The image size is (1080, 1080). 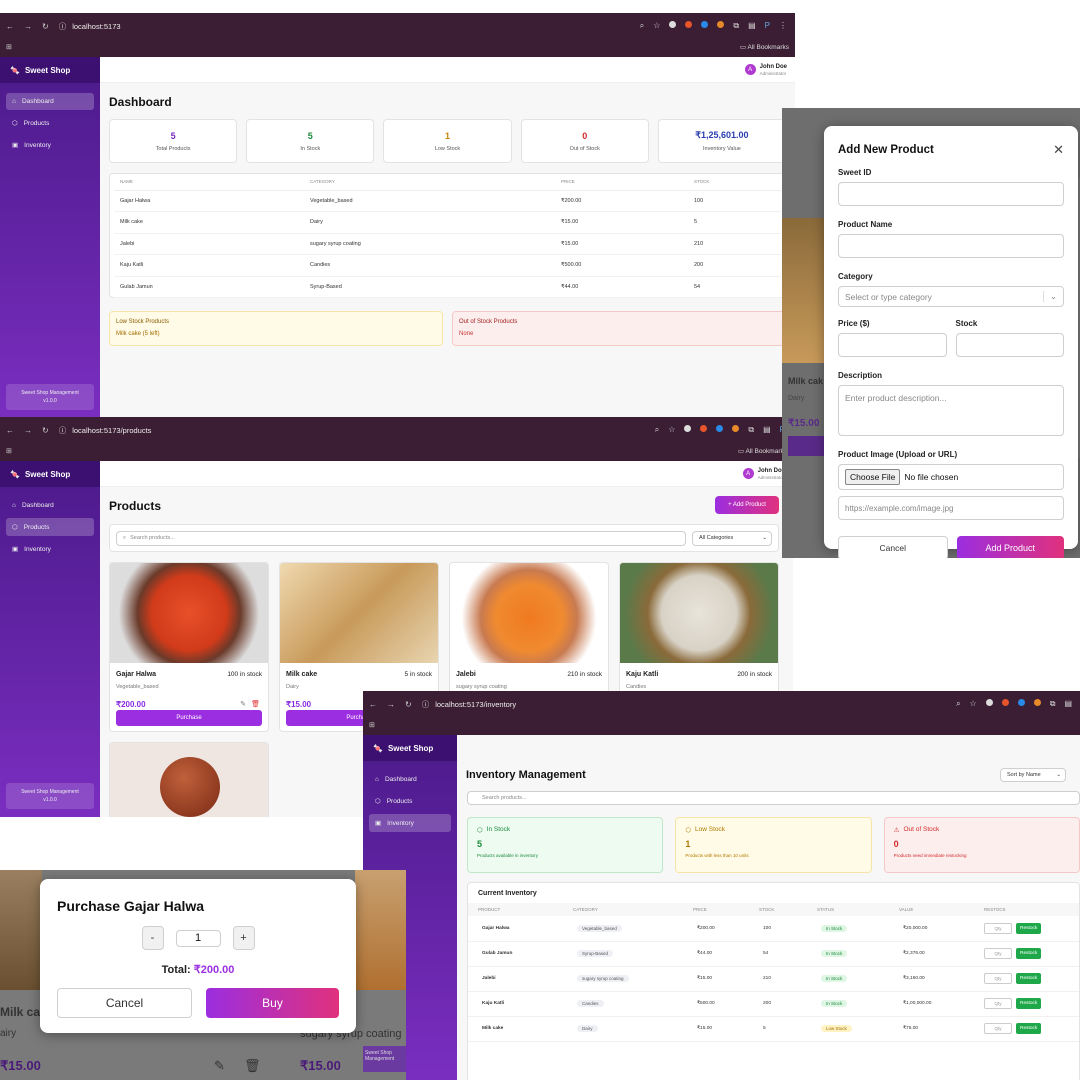 I want to click on menu-icon: ⋮, so click(x=783, y=26).